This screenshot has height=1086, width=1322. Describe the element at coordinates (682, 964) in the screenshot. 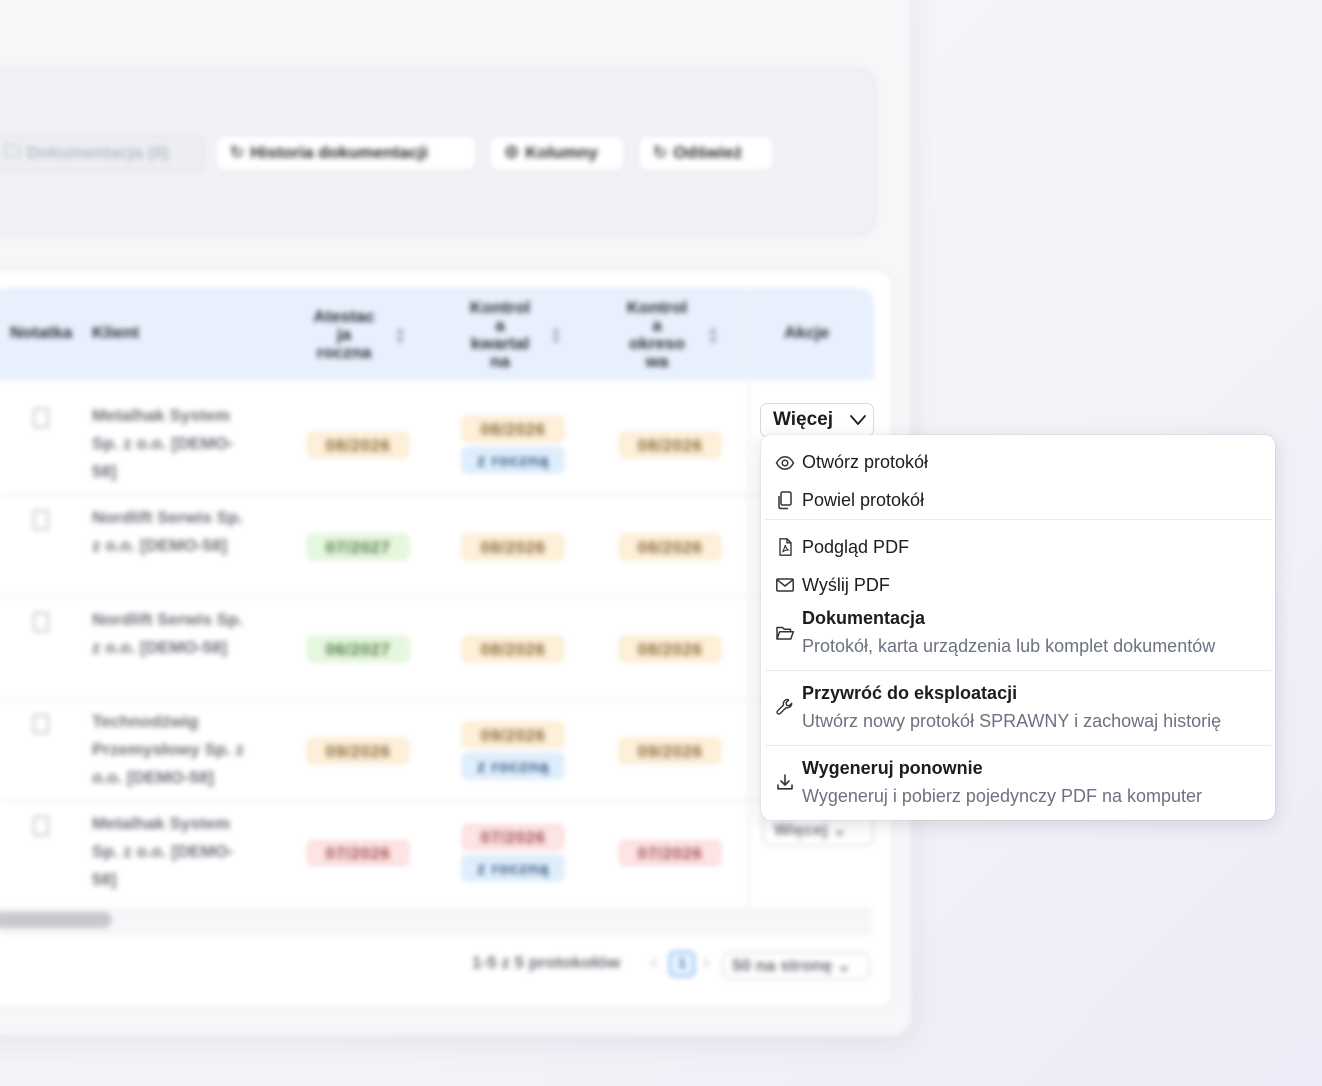

I see `page-number: 1` at that location.